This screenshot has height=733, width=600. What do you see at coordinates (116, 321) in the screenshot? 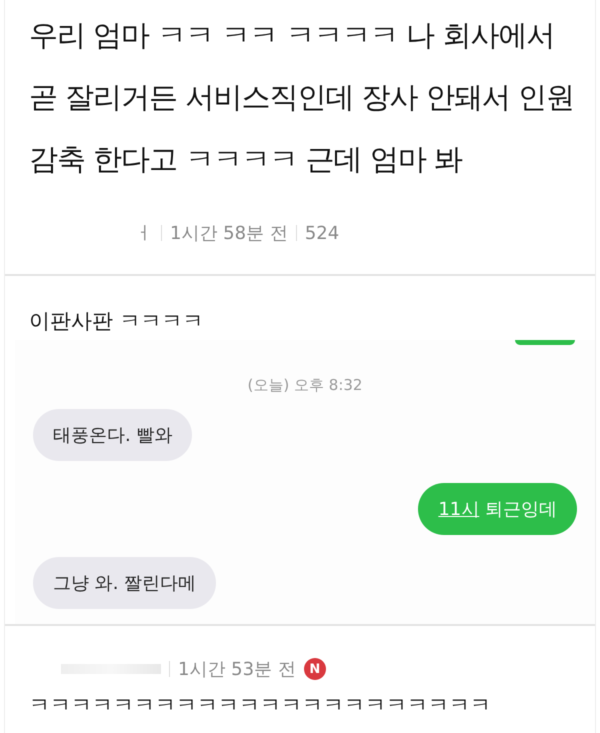
I see `comment-text: 이판사판 ㅋㅋㅋㅋ` at bounding box center [116, 321].